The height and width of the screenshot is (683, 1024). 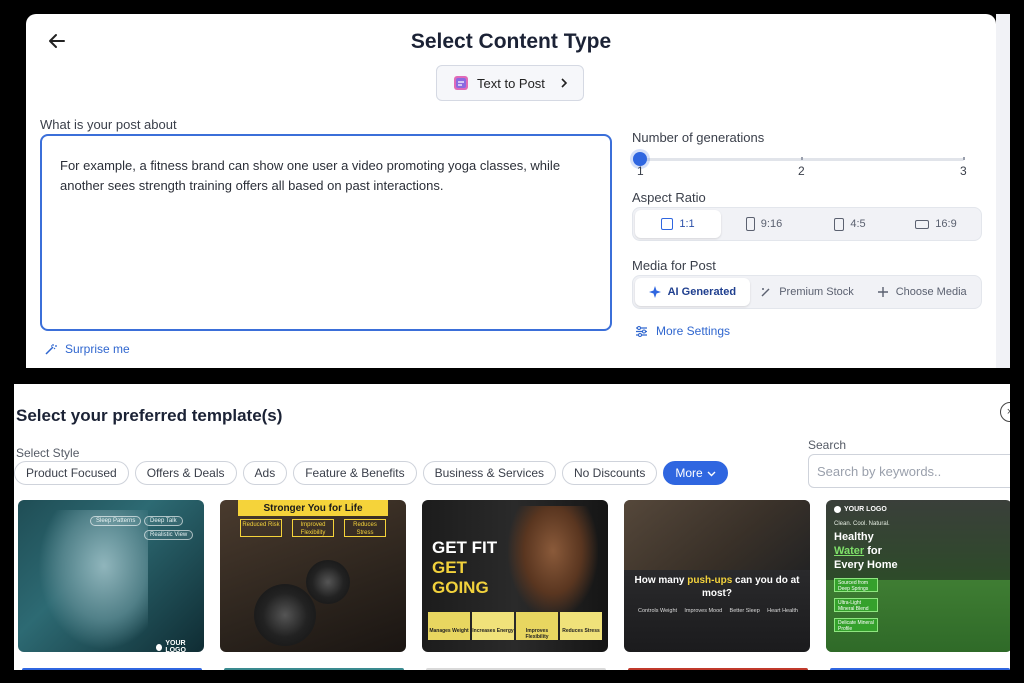 I want to click on media-option-label: Choose Media, so click(x=931, y=292).